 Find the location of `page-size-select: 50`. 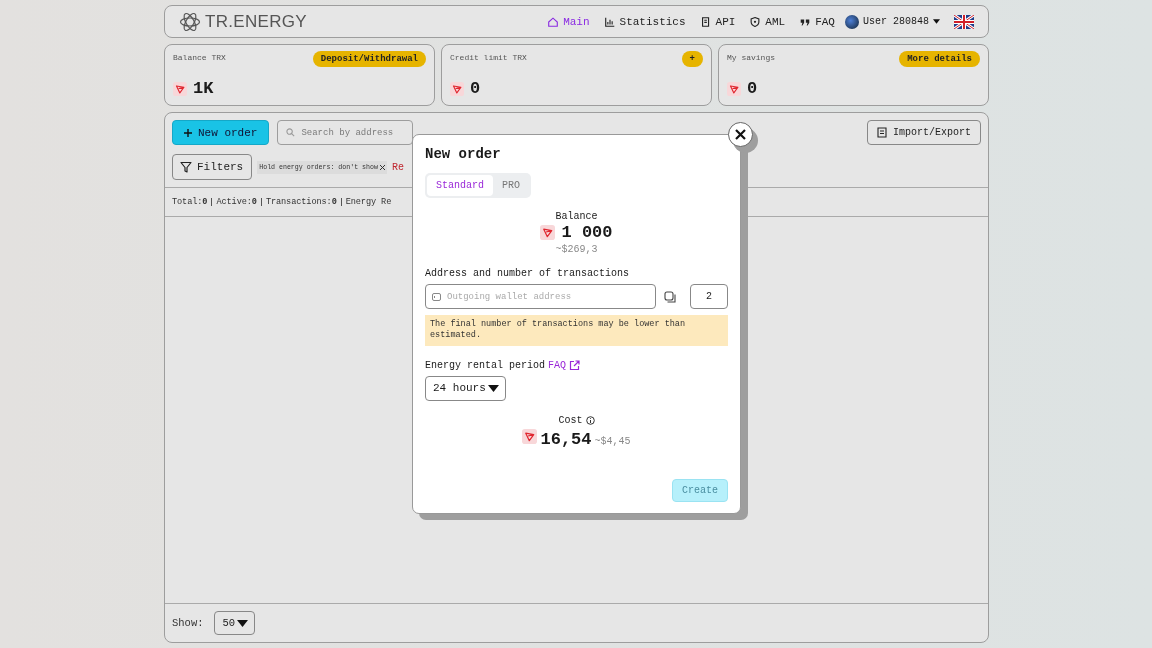

page-size-select: 50 is located at coordinates (234, 623).